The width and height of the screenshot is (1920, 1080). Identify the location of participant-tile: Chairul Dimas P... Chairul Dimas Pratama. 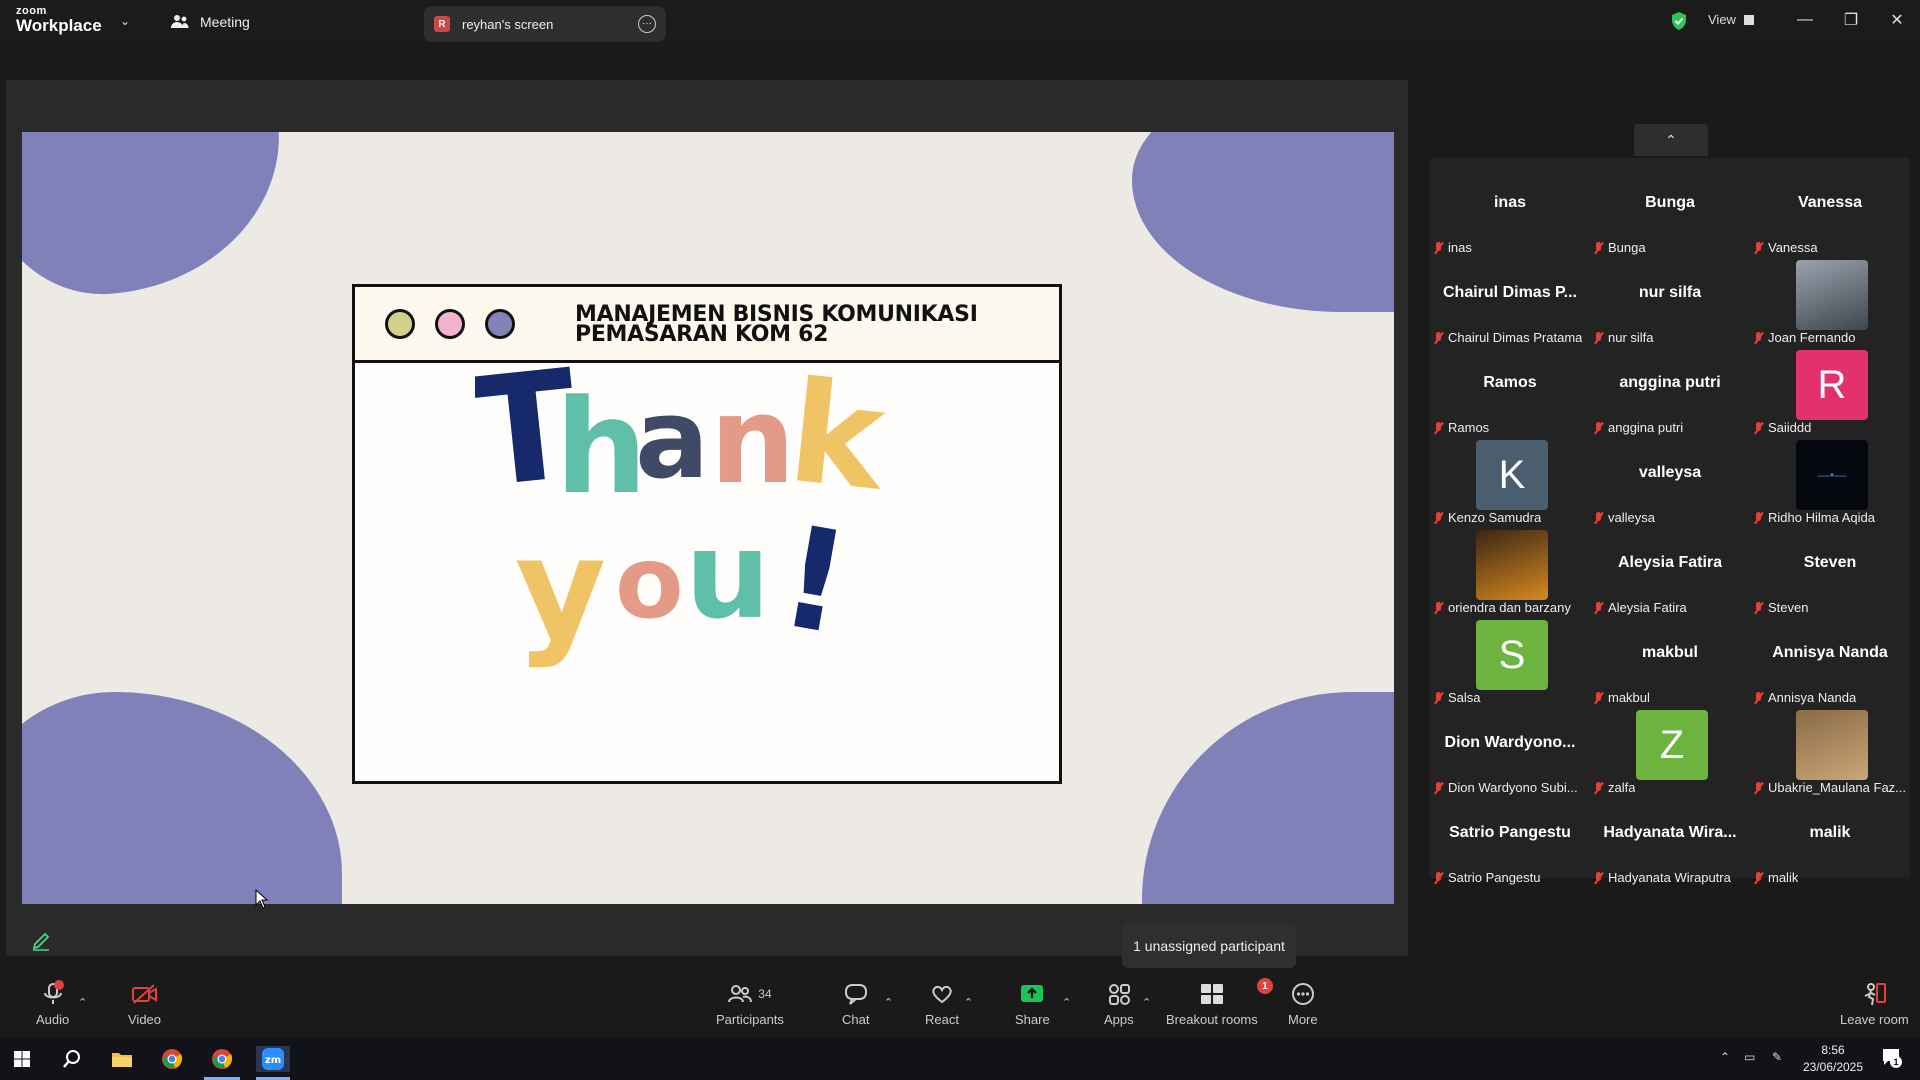
(1510, 305).